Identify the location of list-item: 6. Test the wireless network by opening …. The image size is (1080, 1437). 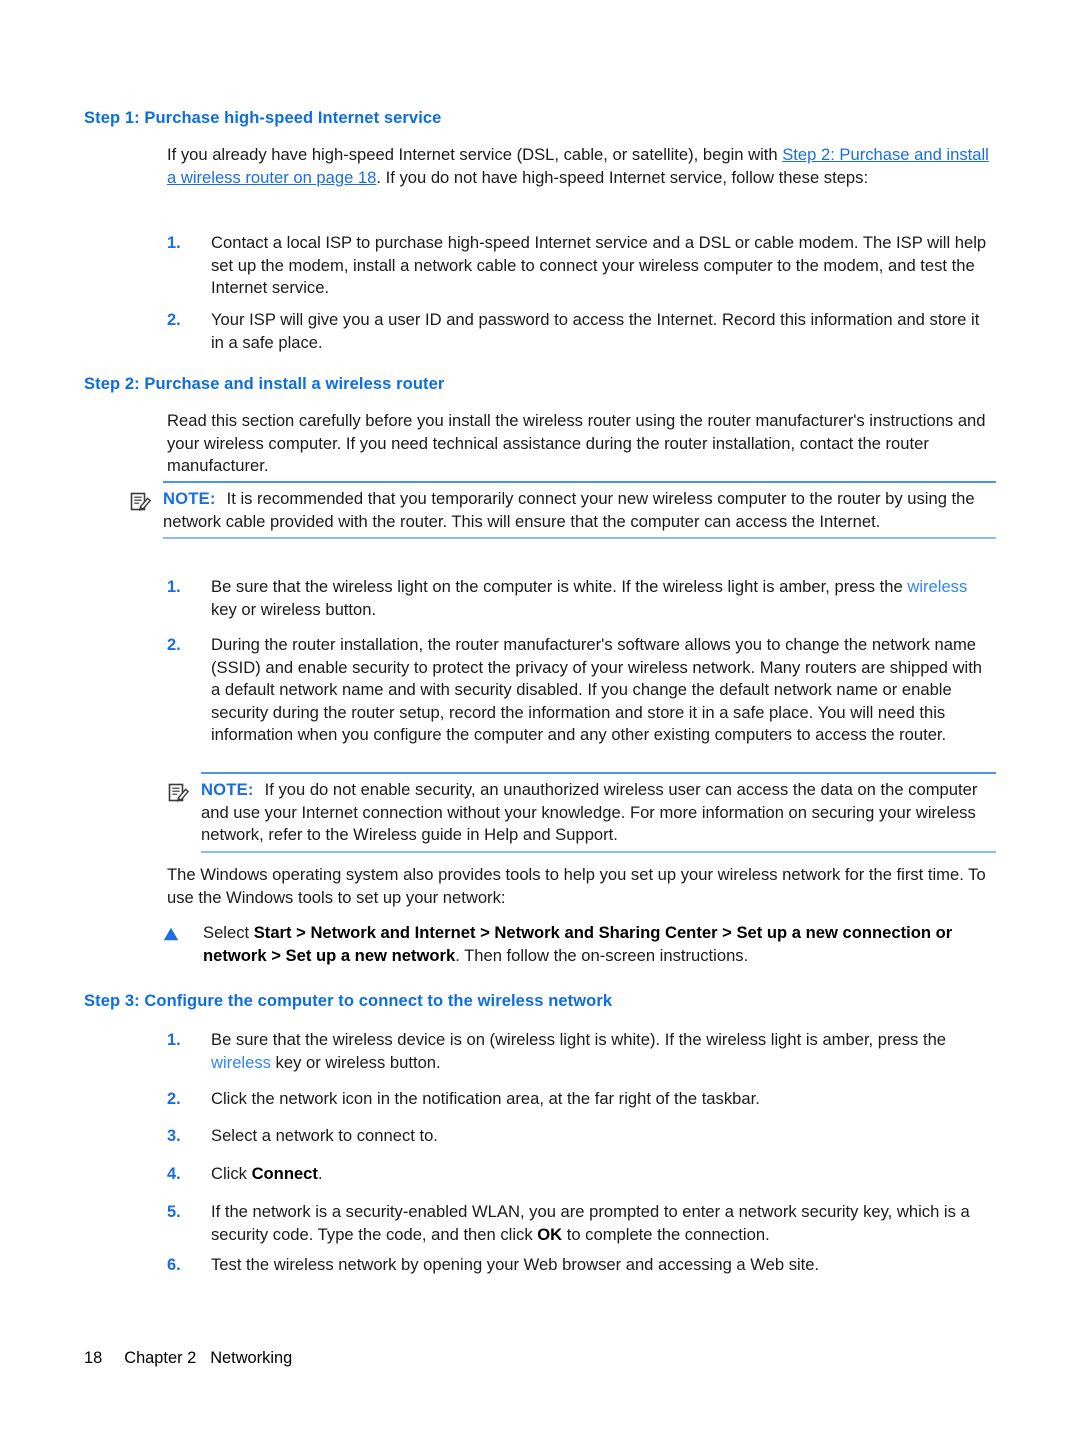
(581, 1265).